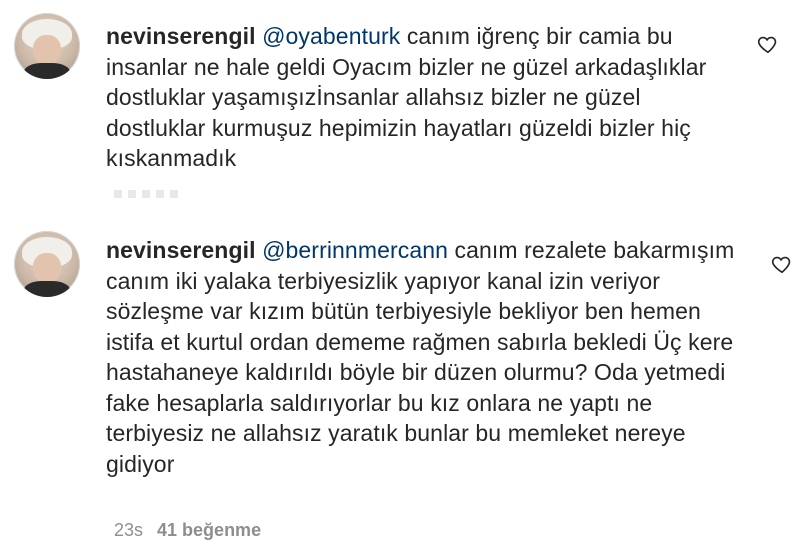  I want to click on avatar, so click(47, 264).